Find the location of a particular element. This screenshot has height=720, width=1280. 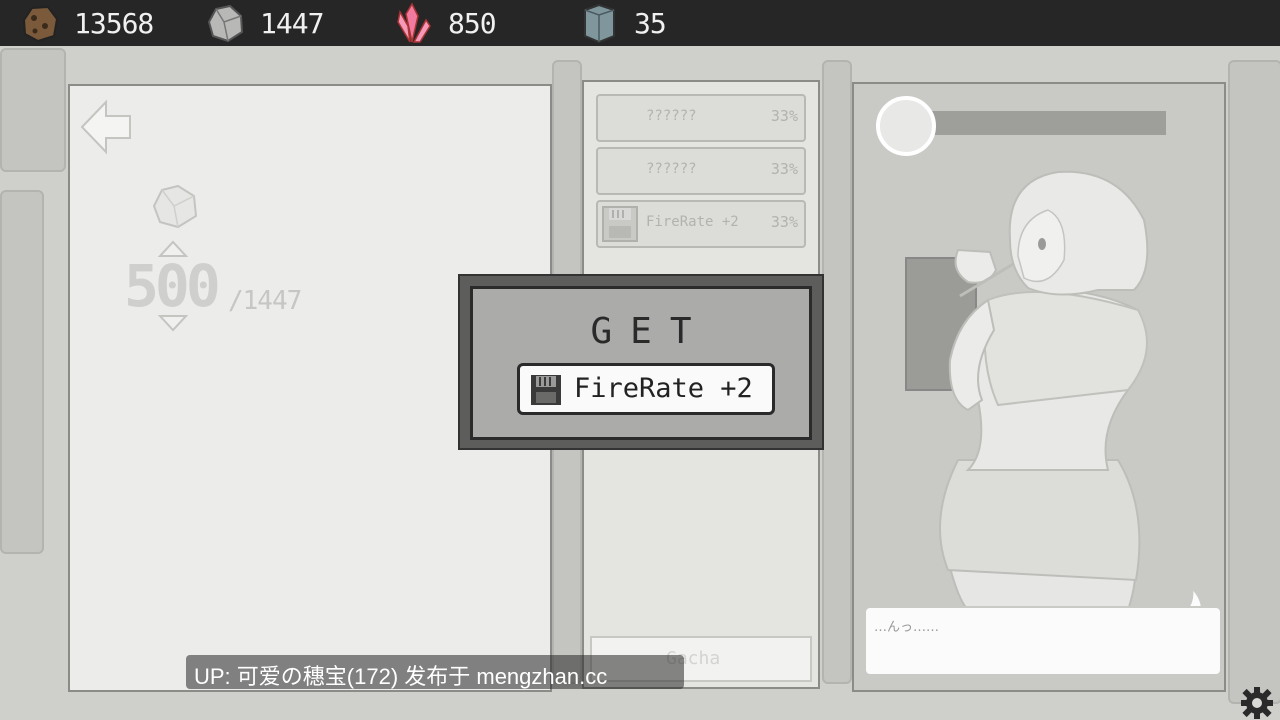

reward-label: FireRate +2 is located at coordinates (663, 388).